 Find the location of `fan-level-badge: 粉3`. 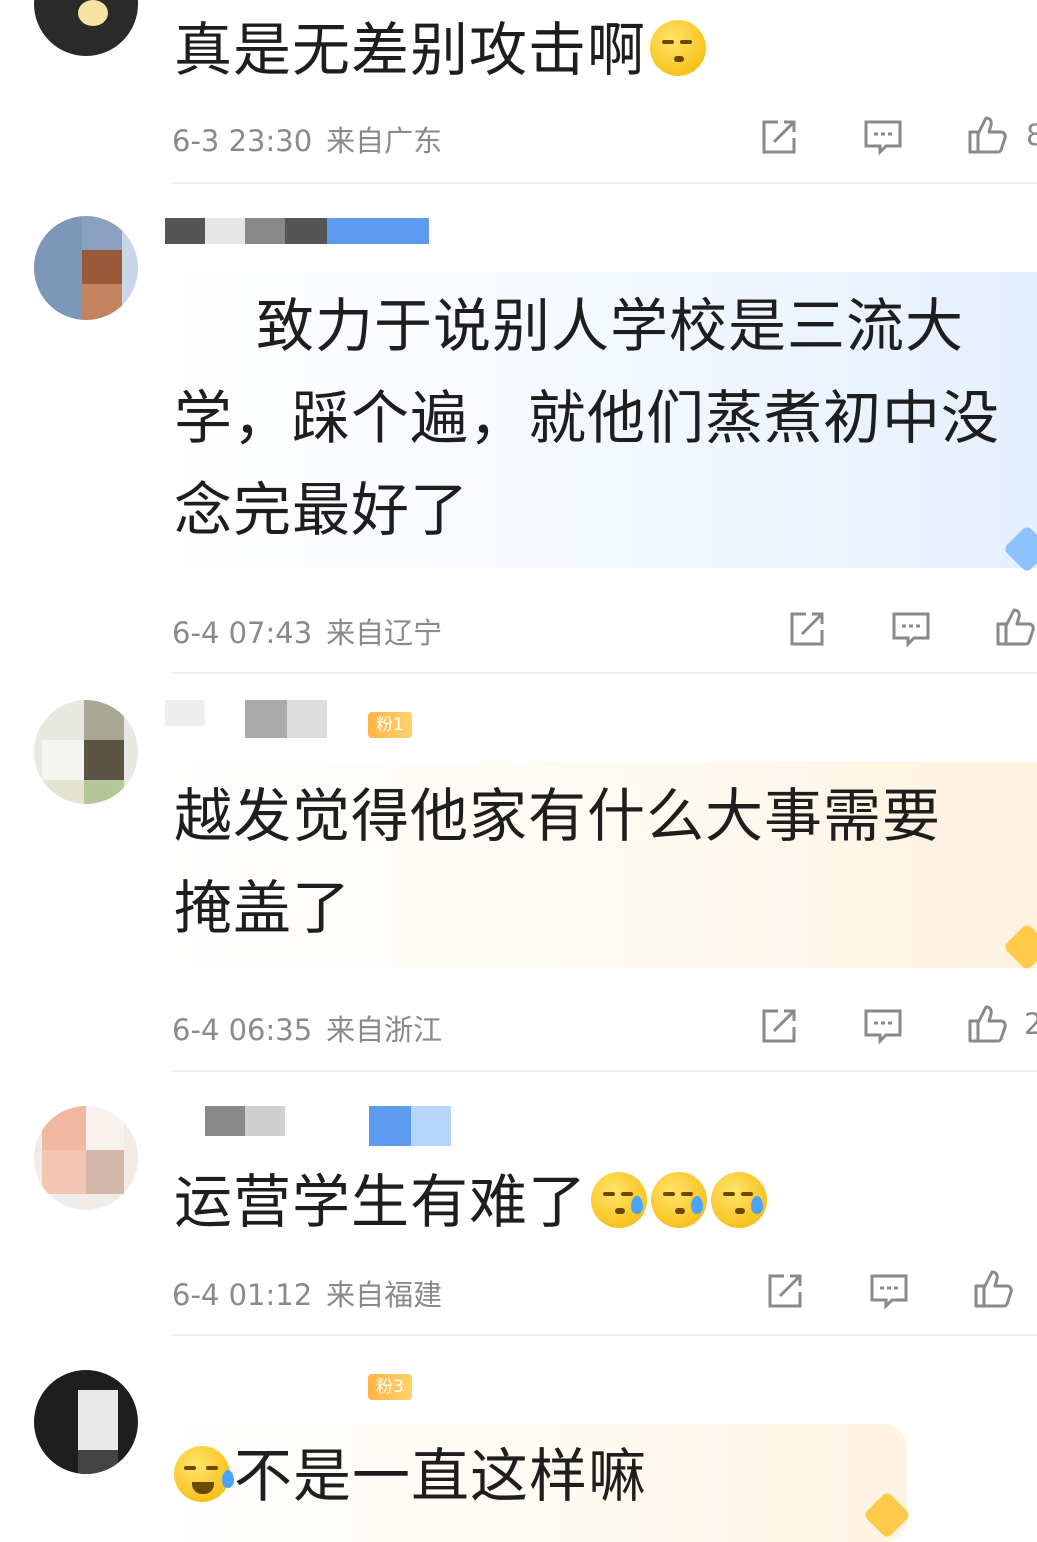

fan-level-badge: 粉3 is located at coordinates (390, 1387).